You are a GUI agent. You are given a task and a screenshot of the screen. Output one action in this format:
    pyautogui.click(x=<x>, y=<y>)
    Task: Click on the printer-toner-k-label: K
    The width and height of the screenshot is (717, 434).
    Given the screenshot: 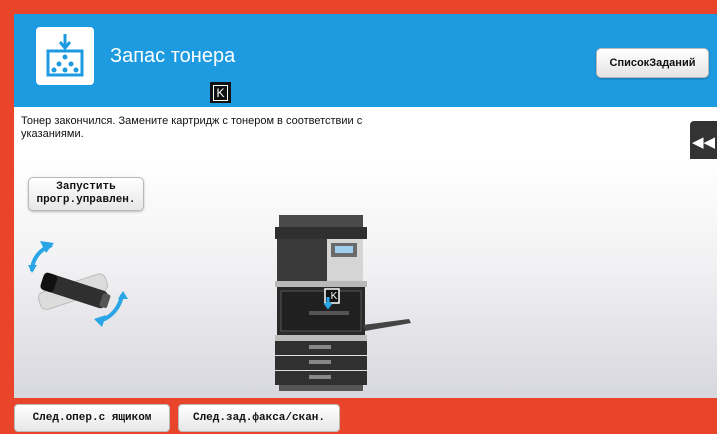 What is the action you would take?
    pyautogui.click(x=334, y=296)
    